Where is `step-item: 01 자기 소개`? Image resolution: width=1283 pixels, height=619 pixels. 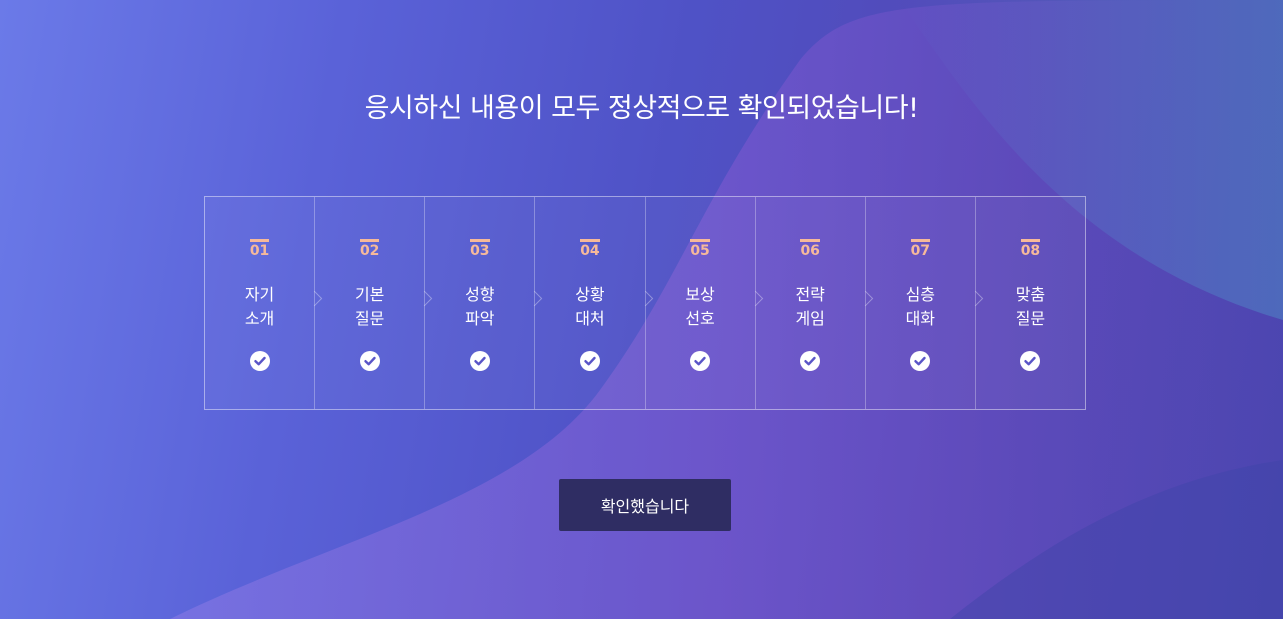 step-item: 01 자기 소개 is located at coordinates (264, 303).